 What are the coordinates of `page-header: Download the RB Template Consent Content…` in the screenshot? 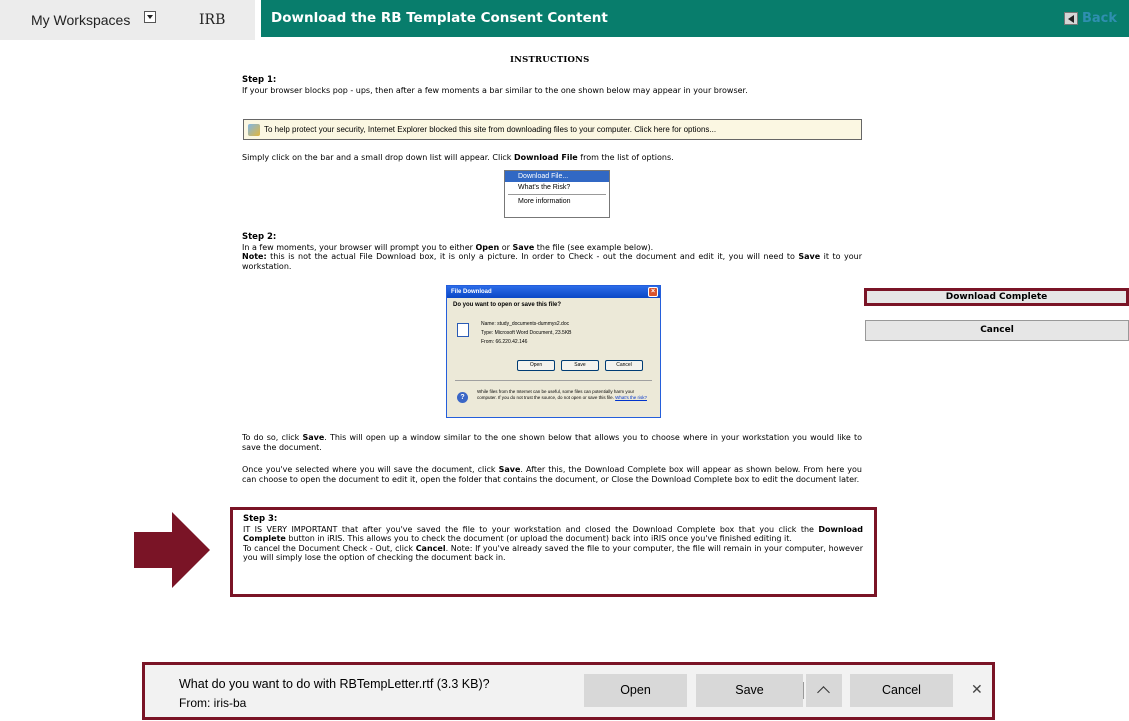 It's located at (695, 18).